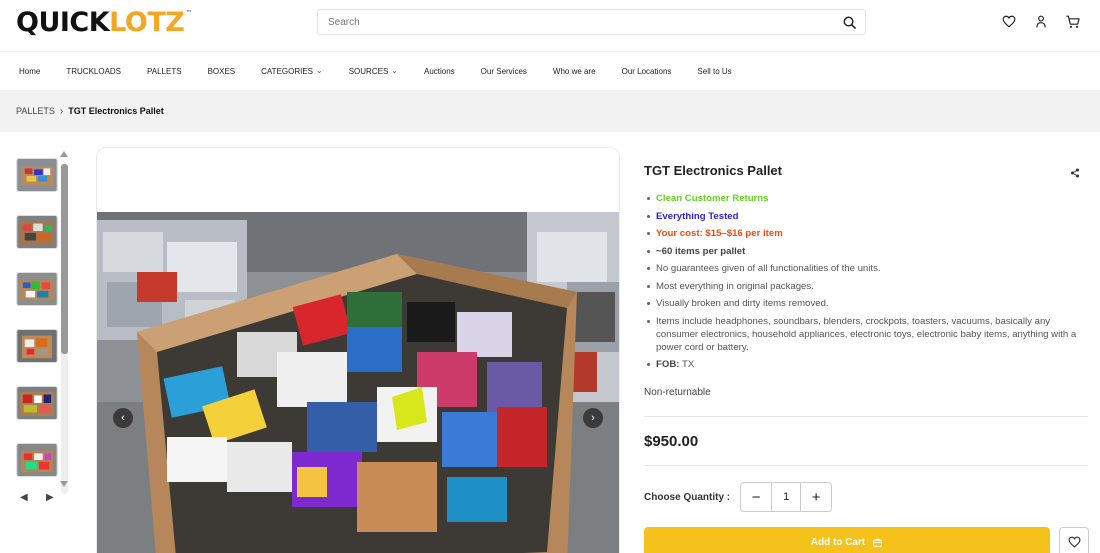 This screenshot has width=1100, height=553. Describe the element at coordinates (687, 497) in the screenshot. I see `quantity-label: Choose Quantity :` at that location.